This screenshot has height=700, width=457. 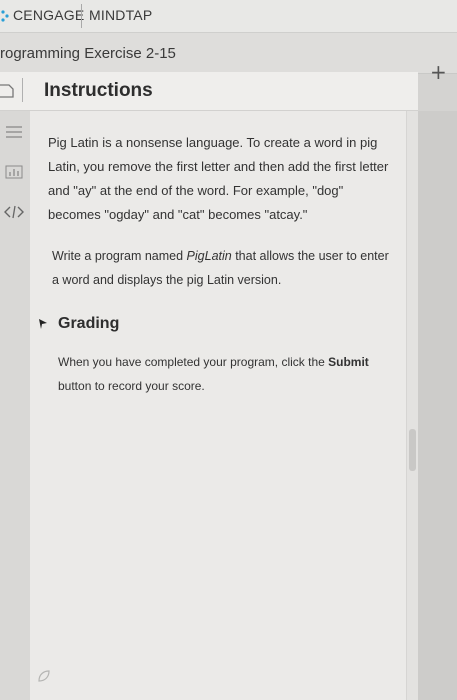 I want to click on brand-name: CENGAGE, so click(x=49, y=15).